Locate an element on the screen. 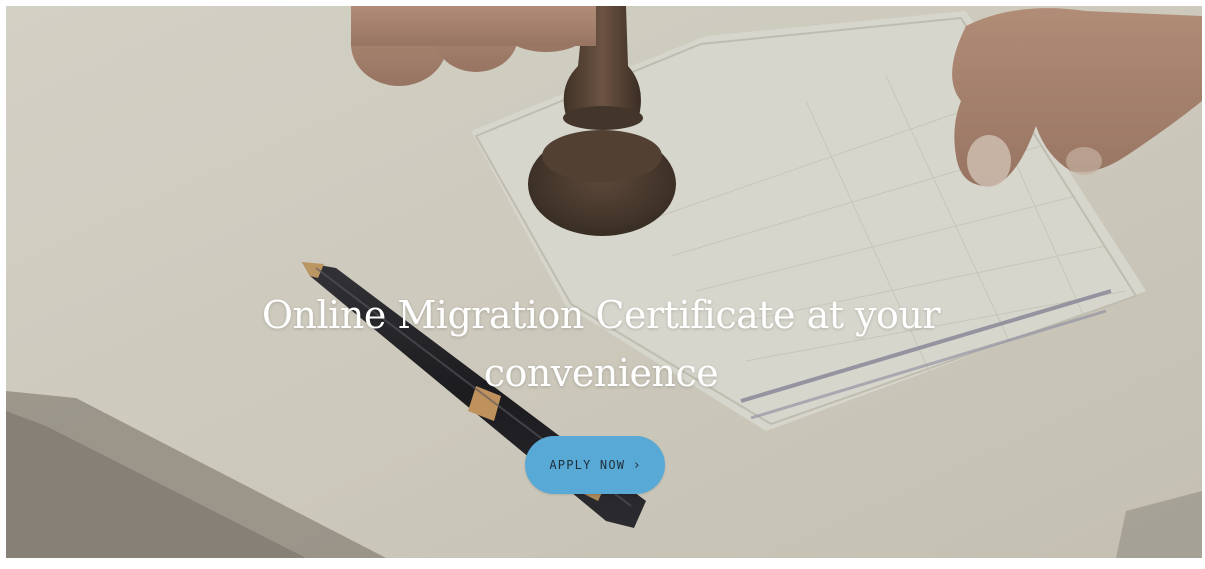  apply-now-button: APPLY NOW › is located at coordinates (595, 465).